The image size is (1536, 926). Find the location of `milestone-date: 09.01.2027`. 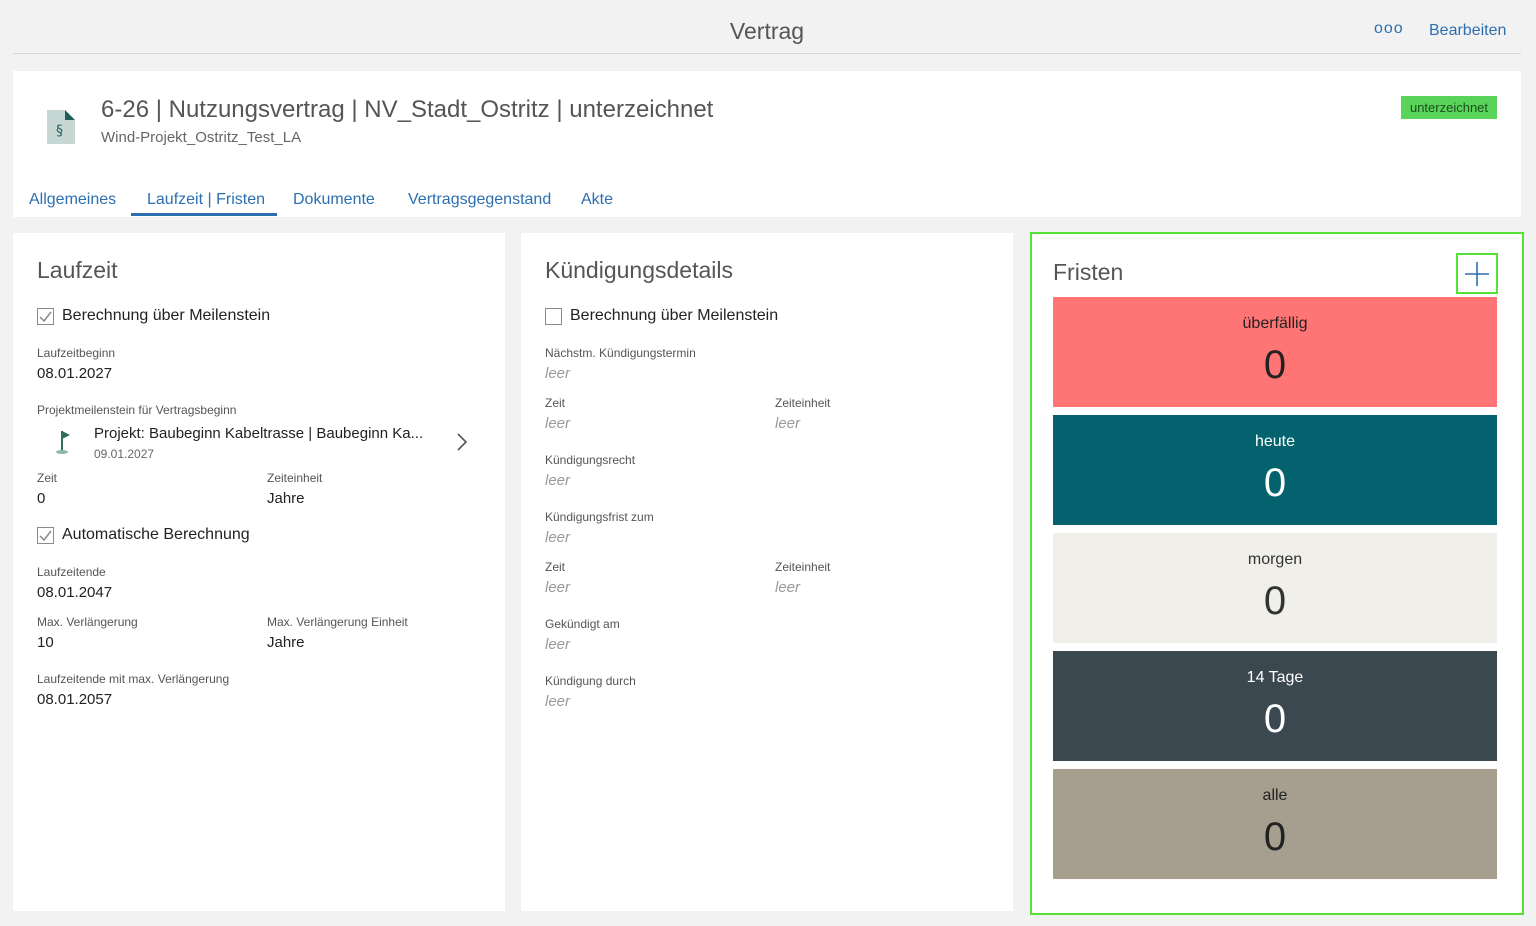

milestone-date: 09.01.2027 is located at coordinates (124, 454).